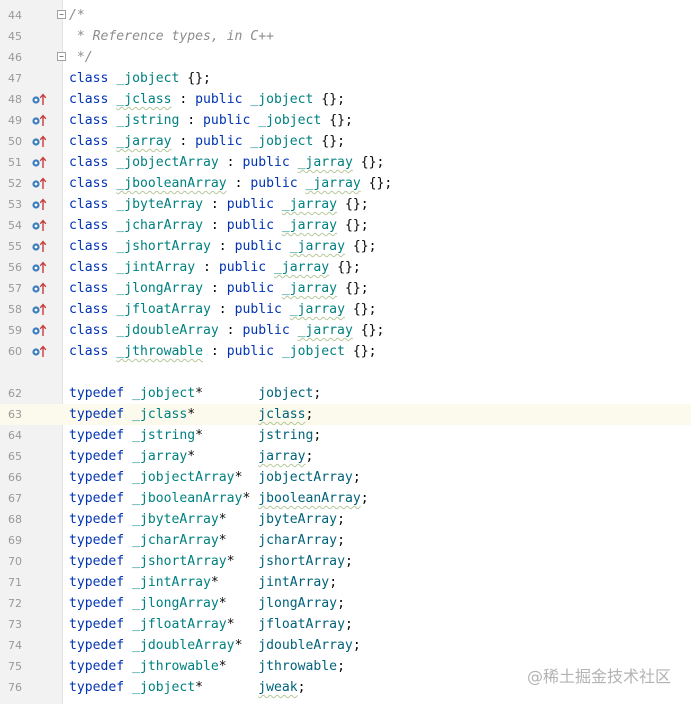 Image resolution: width=691 pixels, height=704 pixels. Describe the element at coordinates (298, 666) in the screenshot. I see `code-token: jthrowable` at that location.